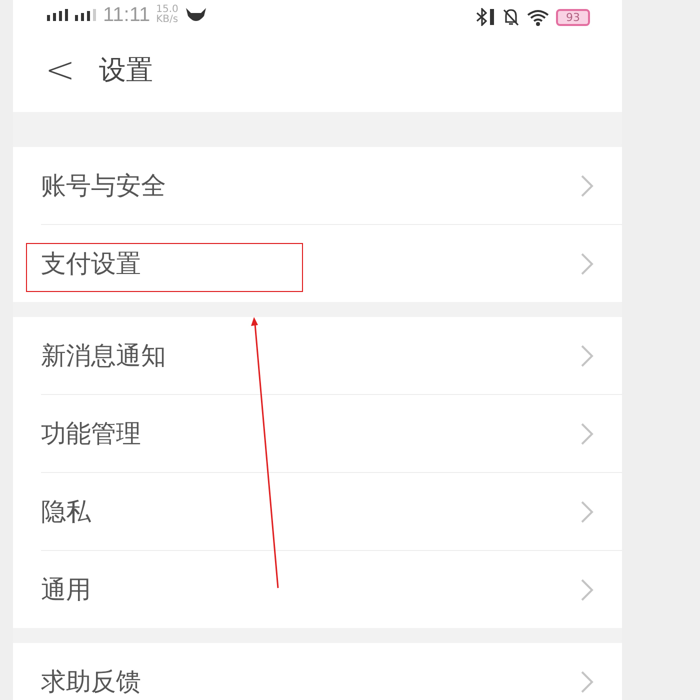 Image resolution: width=700 pixels, height=700 pixels. Describe the element at coordinates (91, 434) in the screenshot. I see `item-label: 功能管理` at that location.